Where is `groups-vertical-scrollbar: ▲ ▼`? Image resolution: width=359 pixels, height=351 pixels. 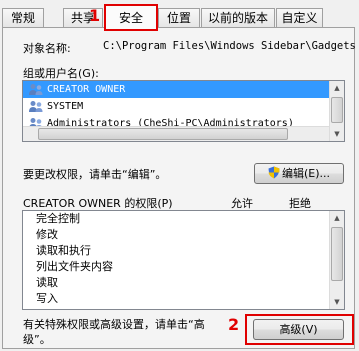
groups-vertical-scrollbar: ▲ ▼ is located at coordinates (336, 111).